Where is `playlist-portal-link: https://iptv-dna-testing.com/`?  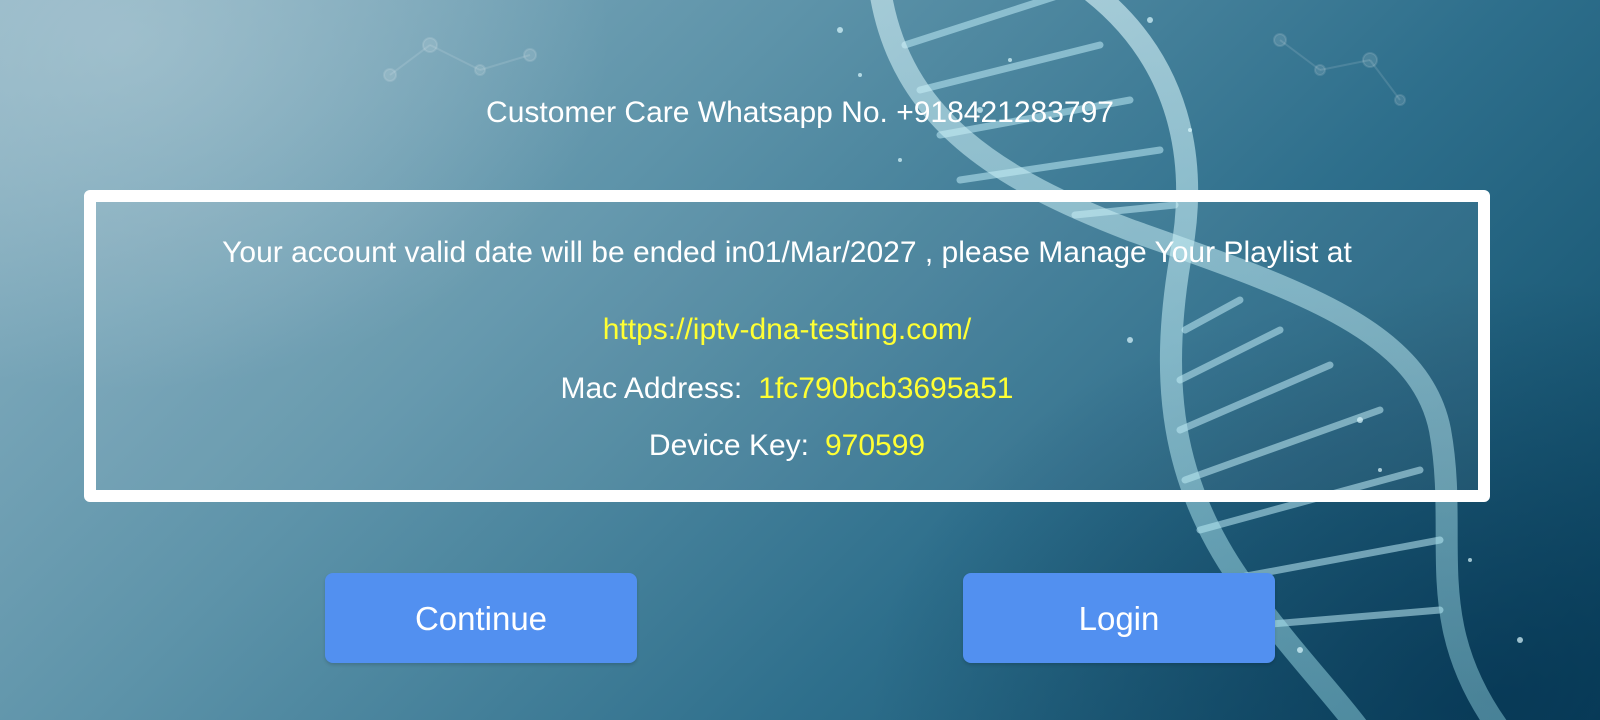
playlist-portal-link: https://iptv-dna-testing.com/ is located at coordinates (787, 330).